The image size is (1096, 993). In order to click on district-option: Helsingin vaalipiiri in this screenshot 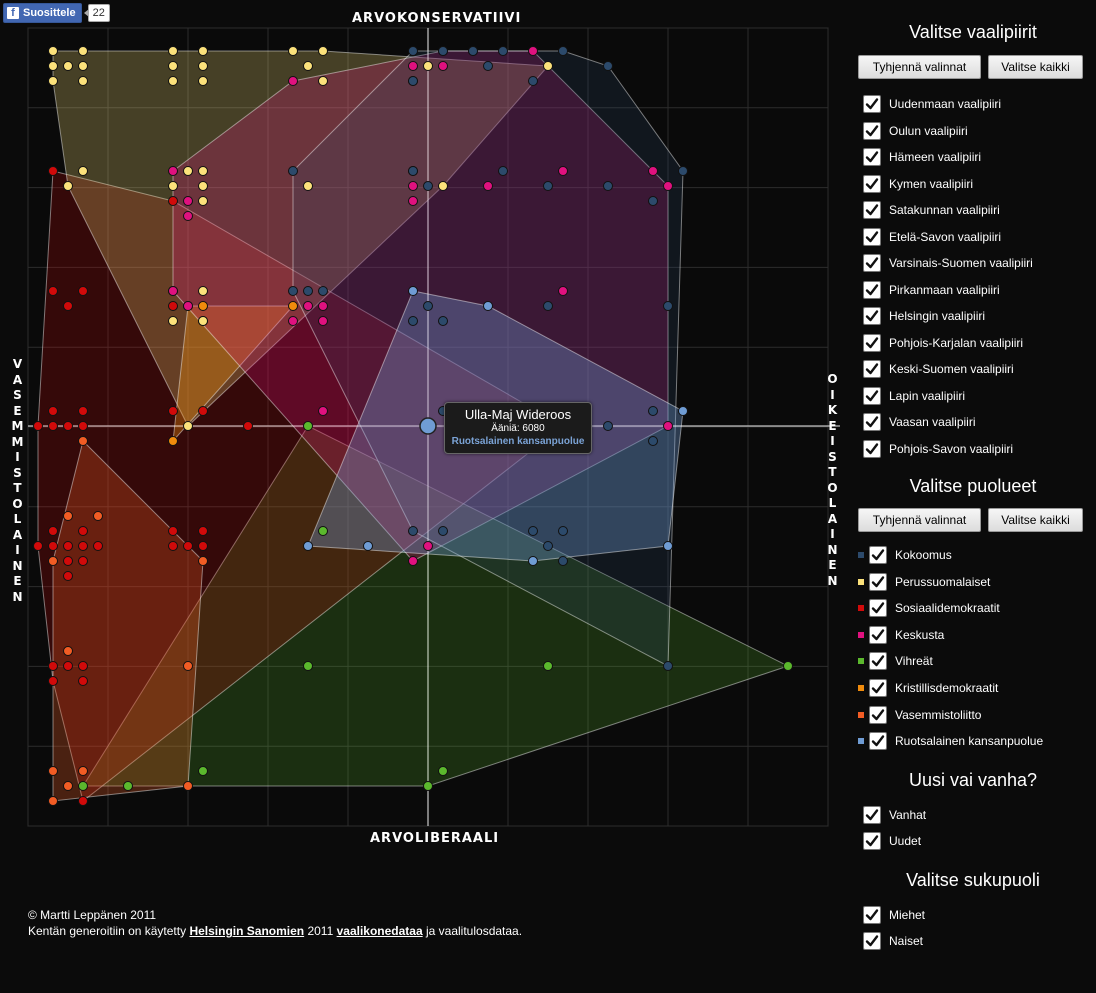, I will do `click(924, 316)`.